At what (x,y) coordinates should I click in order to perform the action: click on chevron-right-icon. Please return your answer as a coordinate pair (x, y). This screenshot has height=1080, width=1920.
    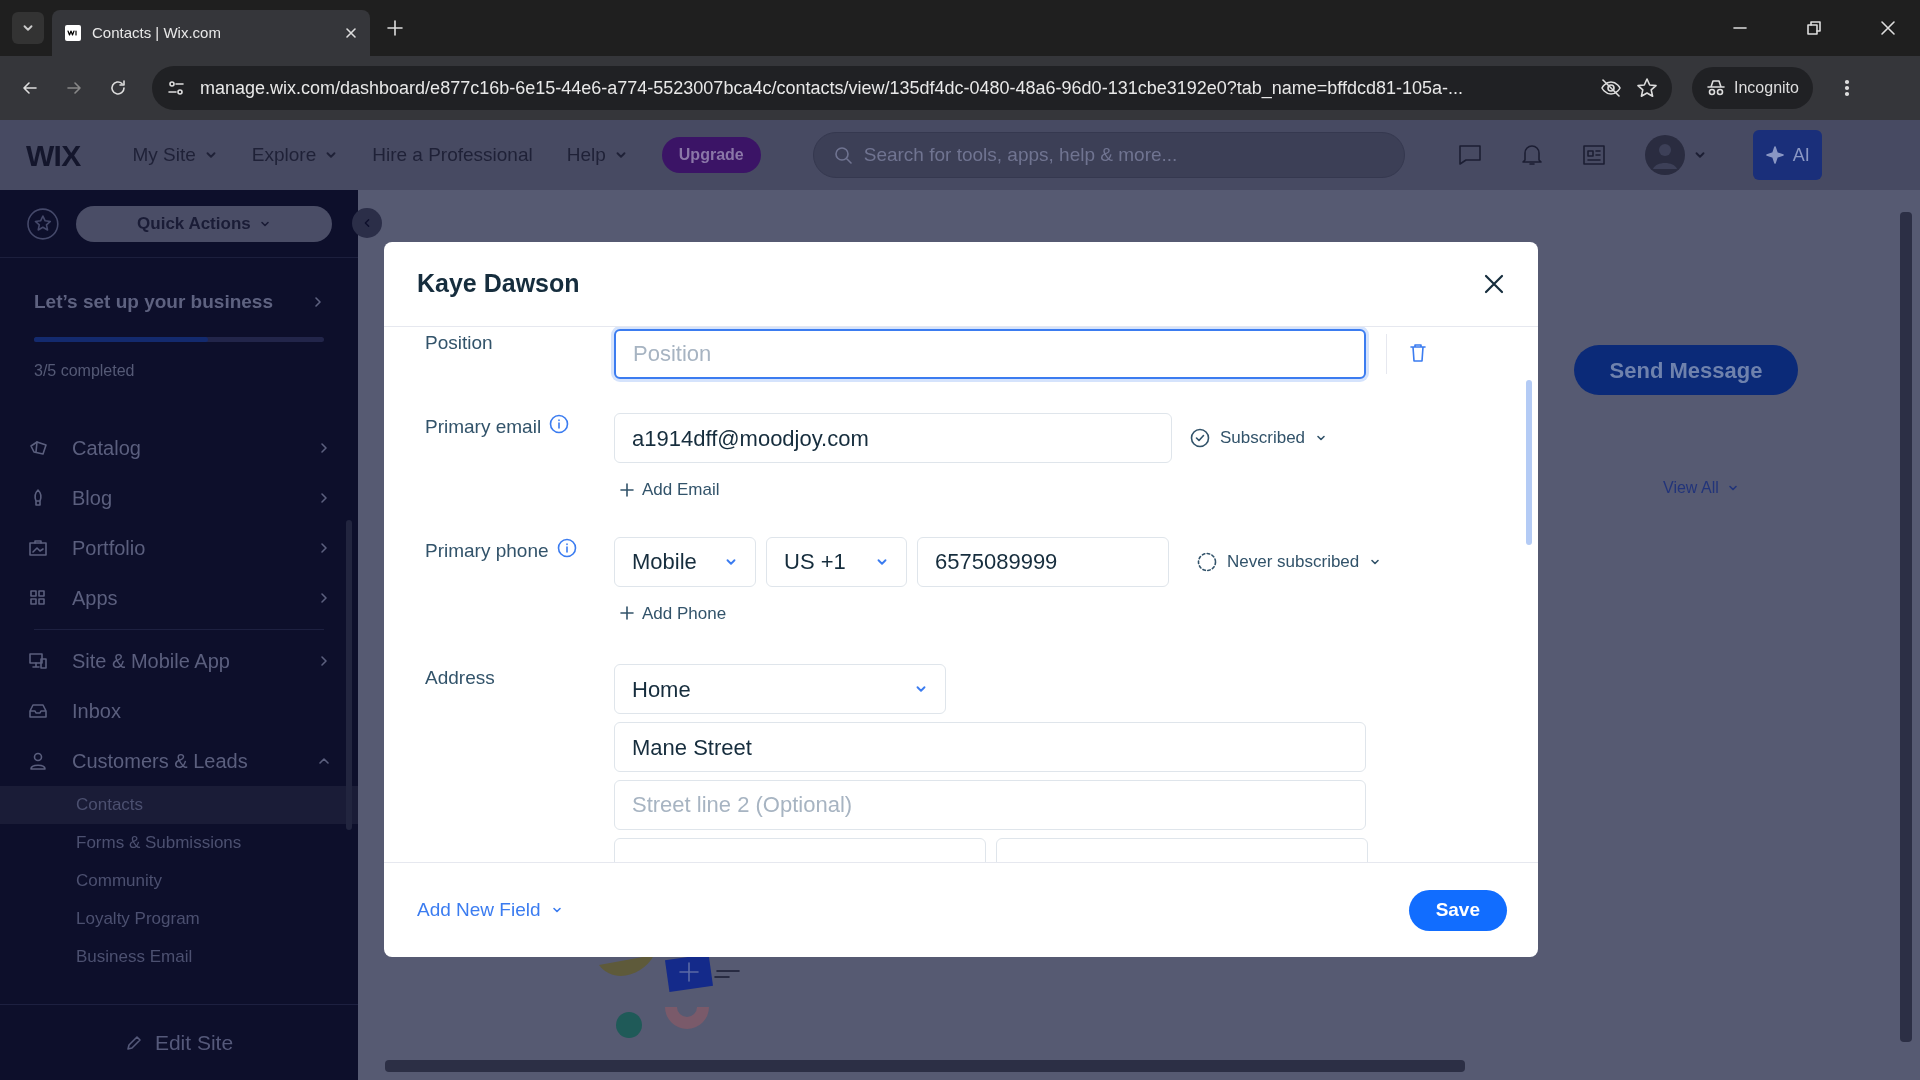
    Looking at the image, I should click on (318, 302).